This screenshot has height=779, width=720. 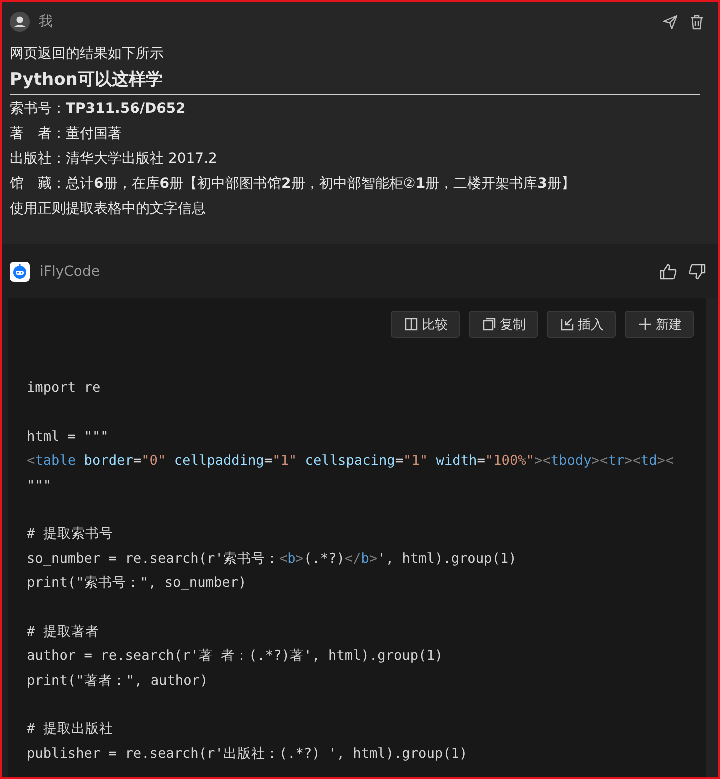 What do you see at coordinates (46, 22) in the screenshot?
I see `user-name: 我` at bounding box center [46, 22].